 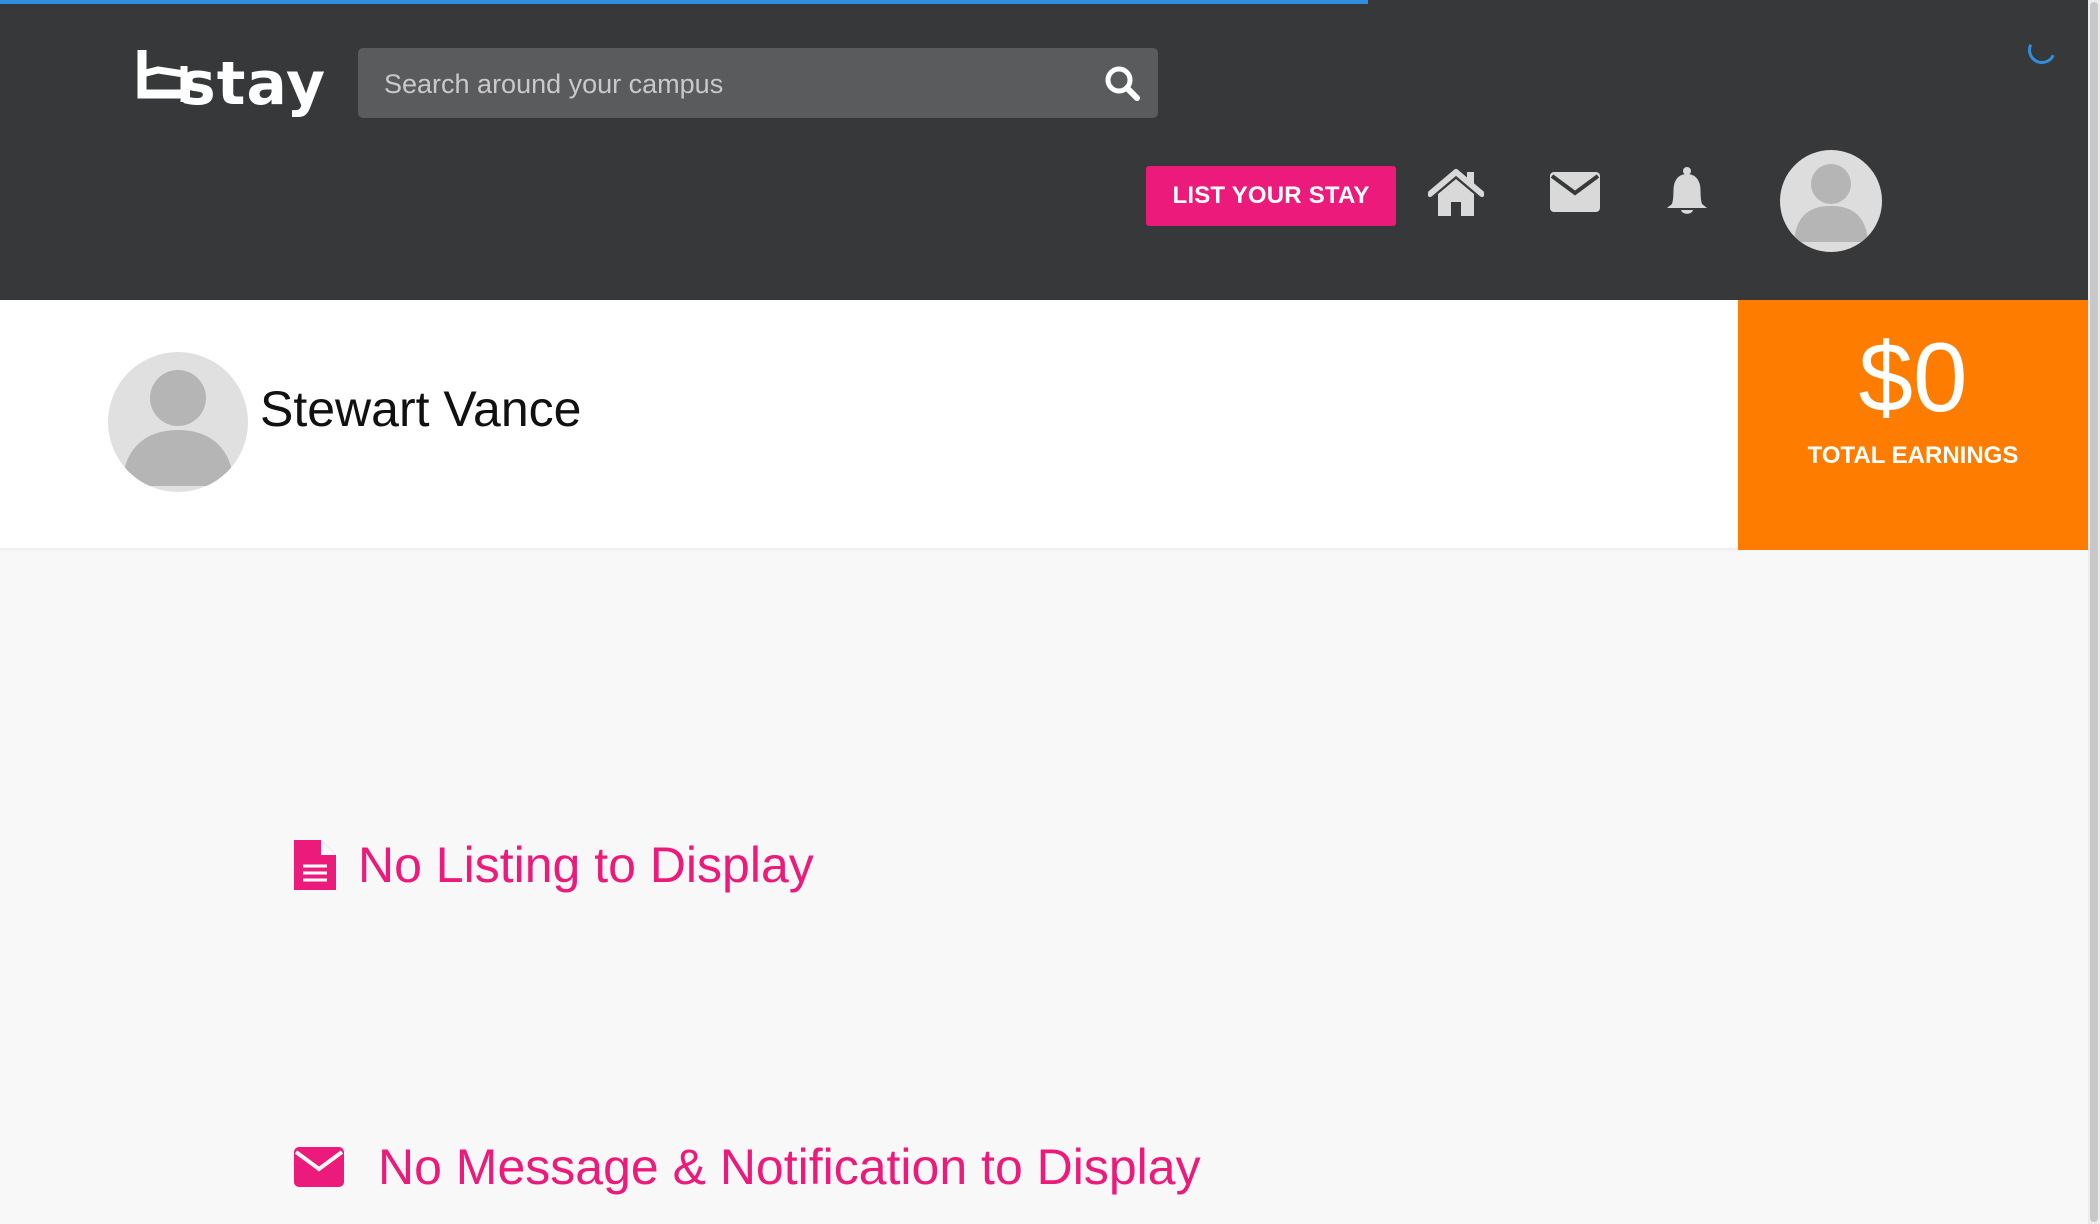 What do you see at coordinates (734, 84) in the screenshot?
I see `search-input` at bounding box center [734, 84].